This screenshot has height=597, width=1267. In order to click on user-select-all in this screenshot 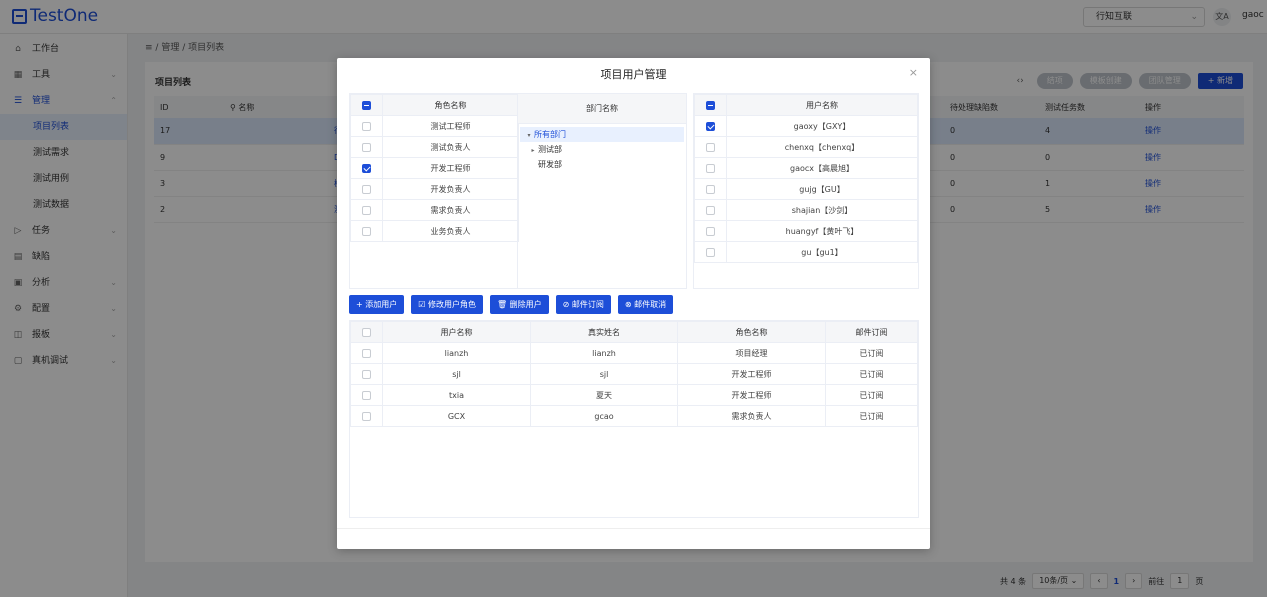, I will do `click(710, 105)`.